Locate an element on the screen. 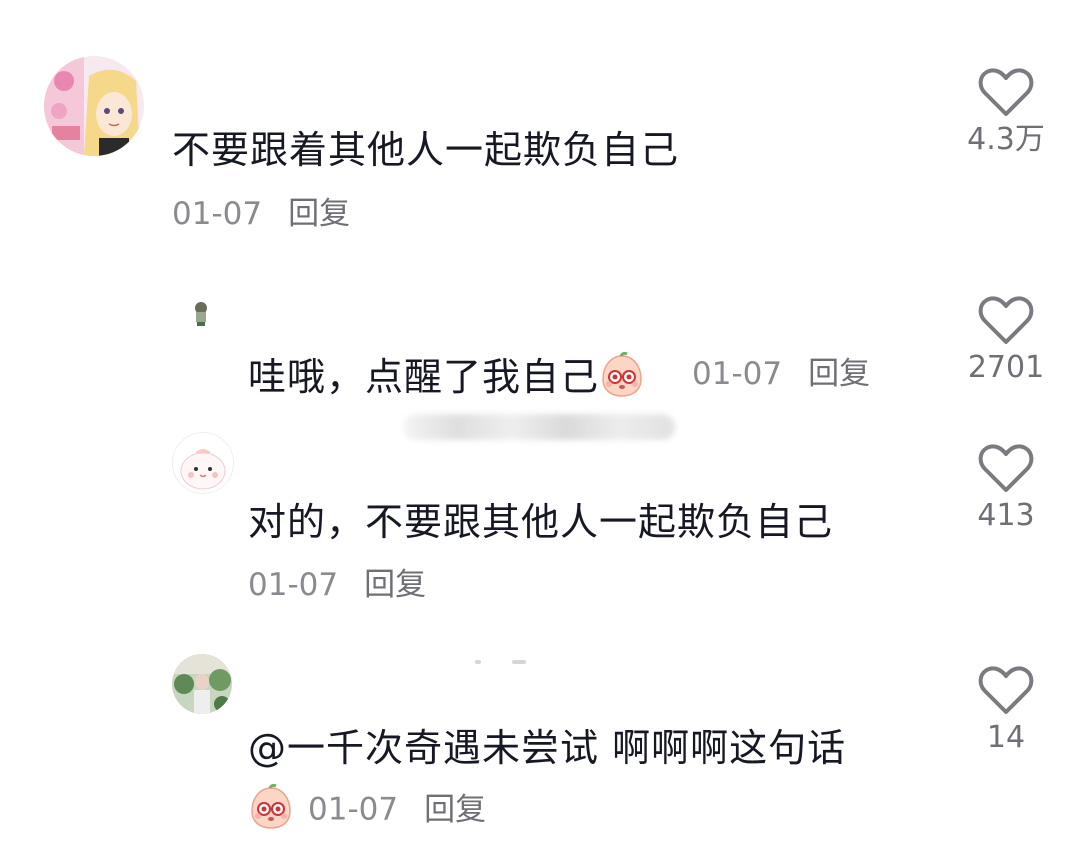 Image resolution: width=1080 pixels, height=846 pixels. like-button: 413 is located at coordinates (1006, 489).